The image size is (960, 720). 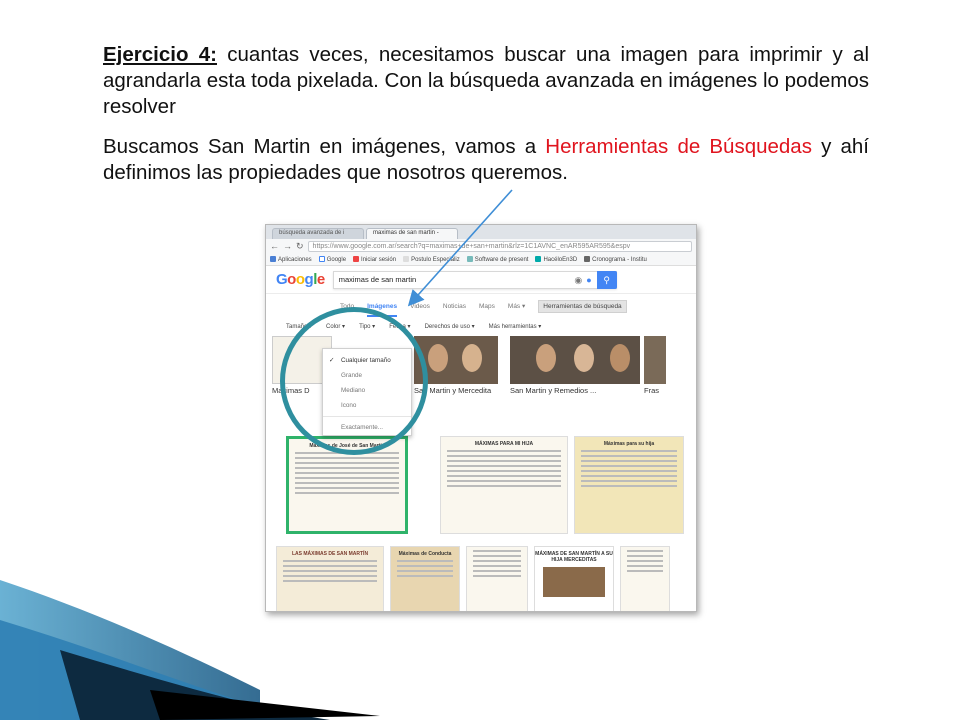 What do you see at coordinates (330, 578) in the screenshot?
I see `image-thumbnail: LAS MÁXIMAS DE SAN MARTÍN` at bounding box center [330, 578].